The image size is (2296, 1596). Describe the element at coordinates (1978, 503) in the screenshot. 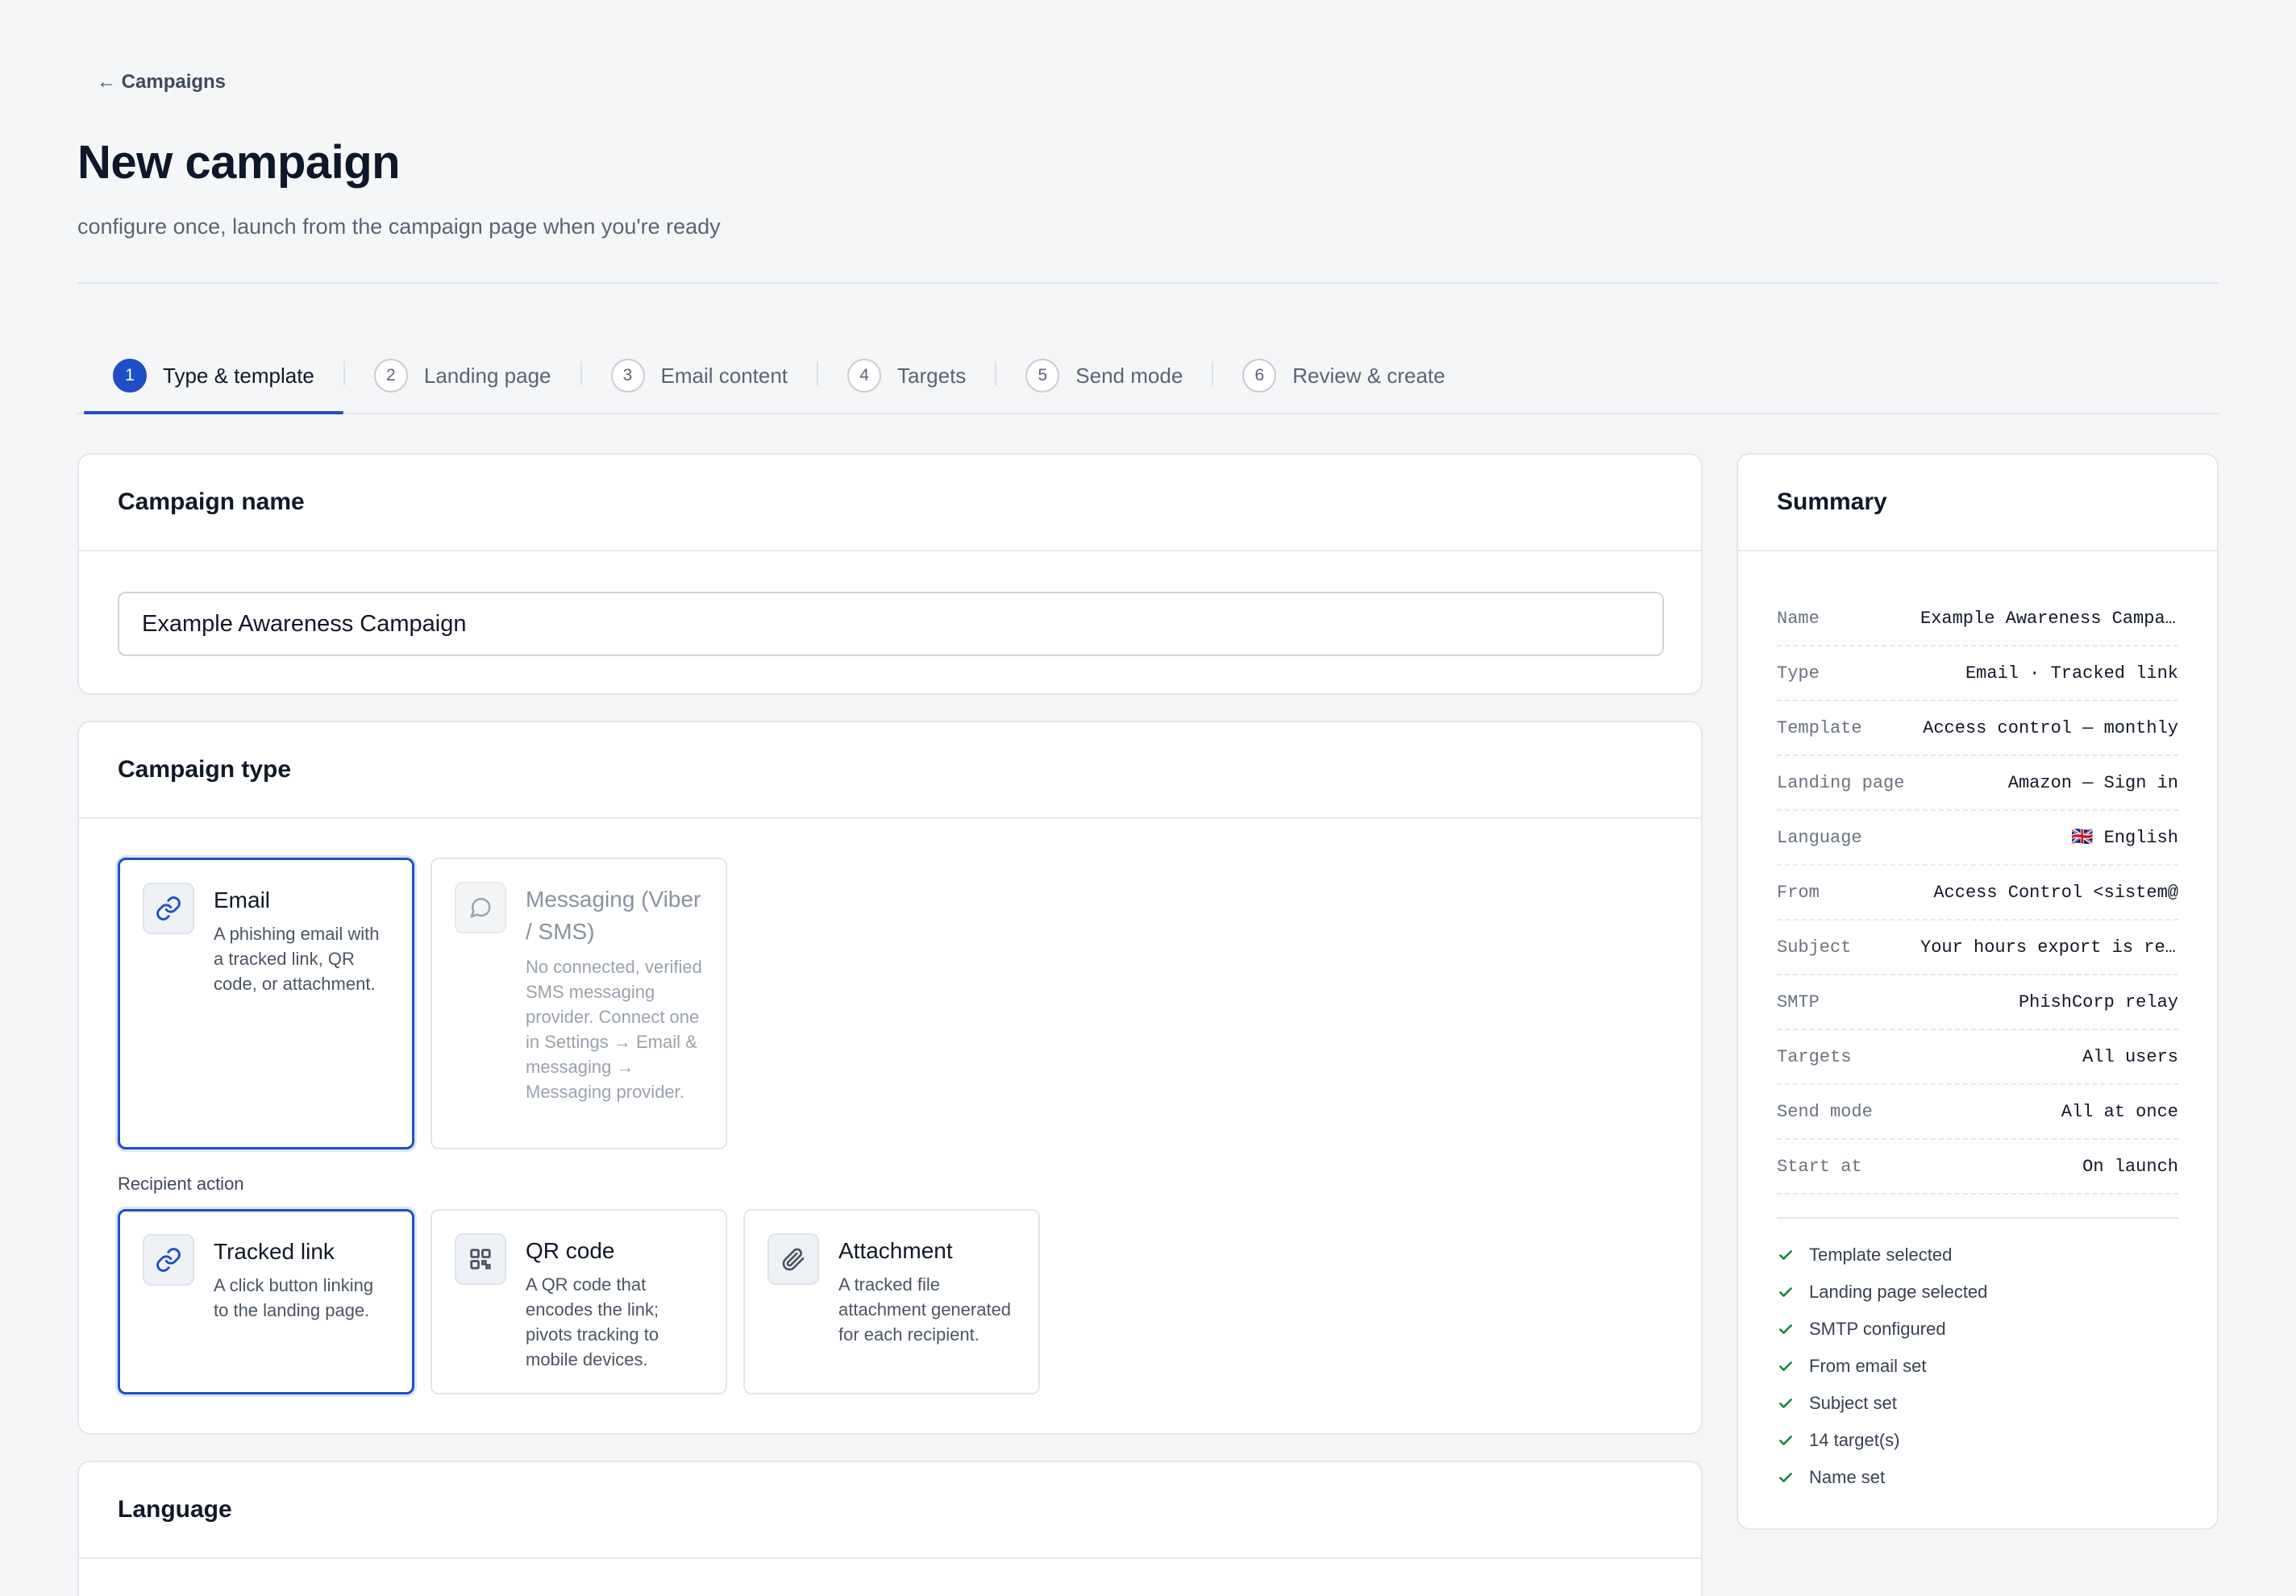

I see `card-heading: Summary` at that location.